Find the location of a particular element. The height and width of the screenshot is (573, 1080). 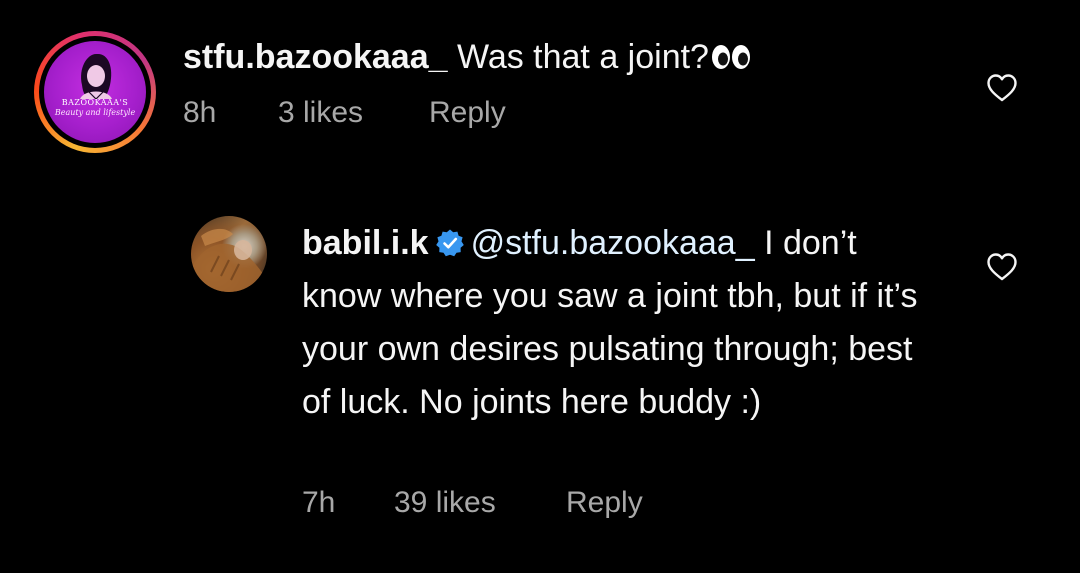

reply-mention: @stfu.bazookaaa_ is located at coordinates (613, 243).